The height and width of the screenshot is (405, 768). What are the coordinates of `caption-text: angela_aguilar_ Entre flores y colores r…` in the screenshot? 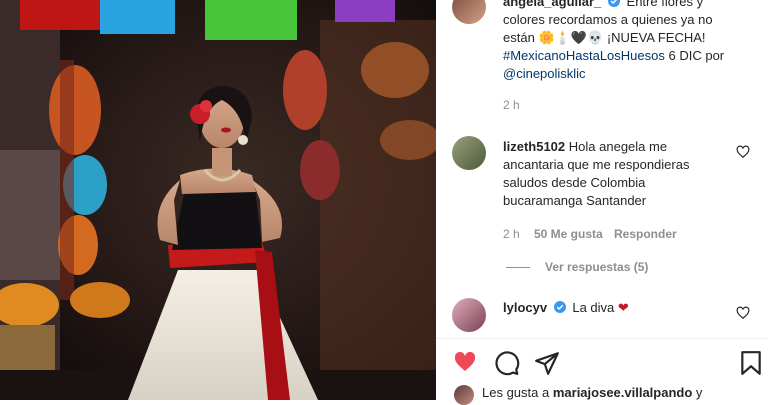 It's located at (630, 41).